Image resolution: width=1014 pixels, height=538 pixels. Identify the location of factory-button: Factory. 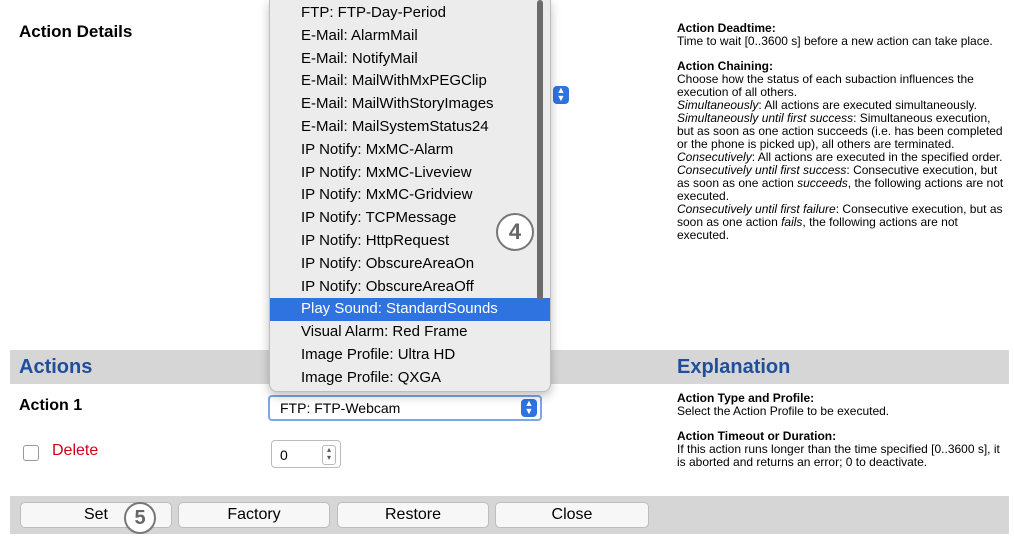
(254, 515).